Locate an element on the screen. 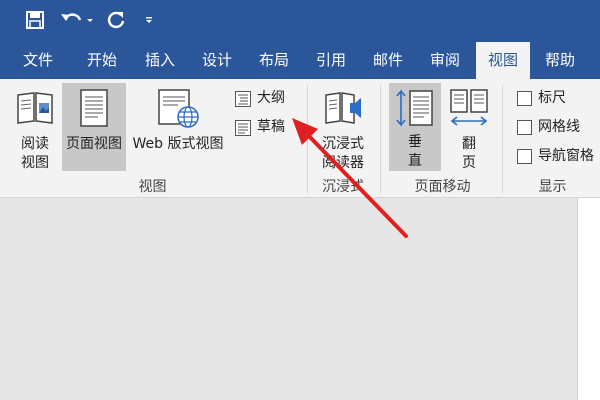  vertical-scroll-icon is located at coordinates (414, 108).